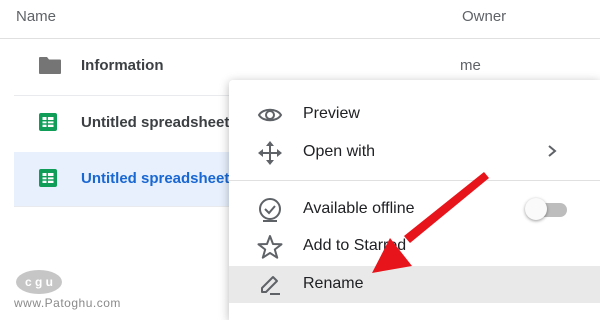 This screenshot has width=600, height=320. What do you see at coordinates (270, 285) in the screenshot?
I see `pencil-icon` at bounding box center [270, 285].